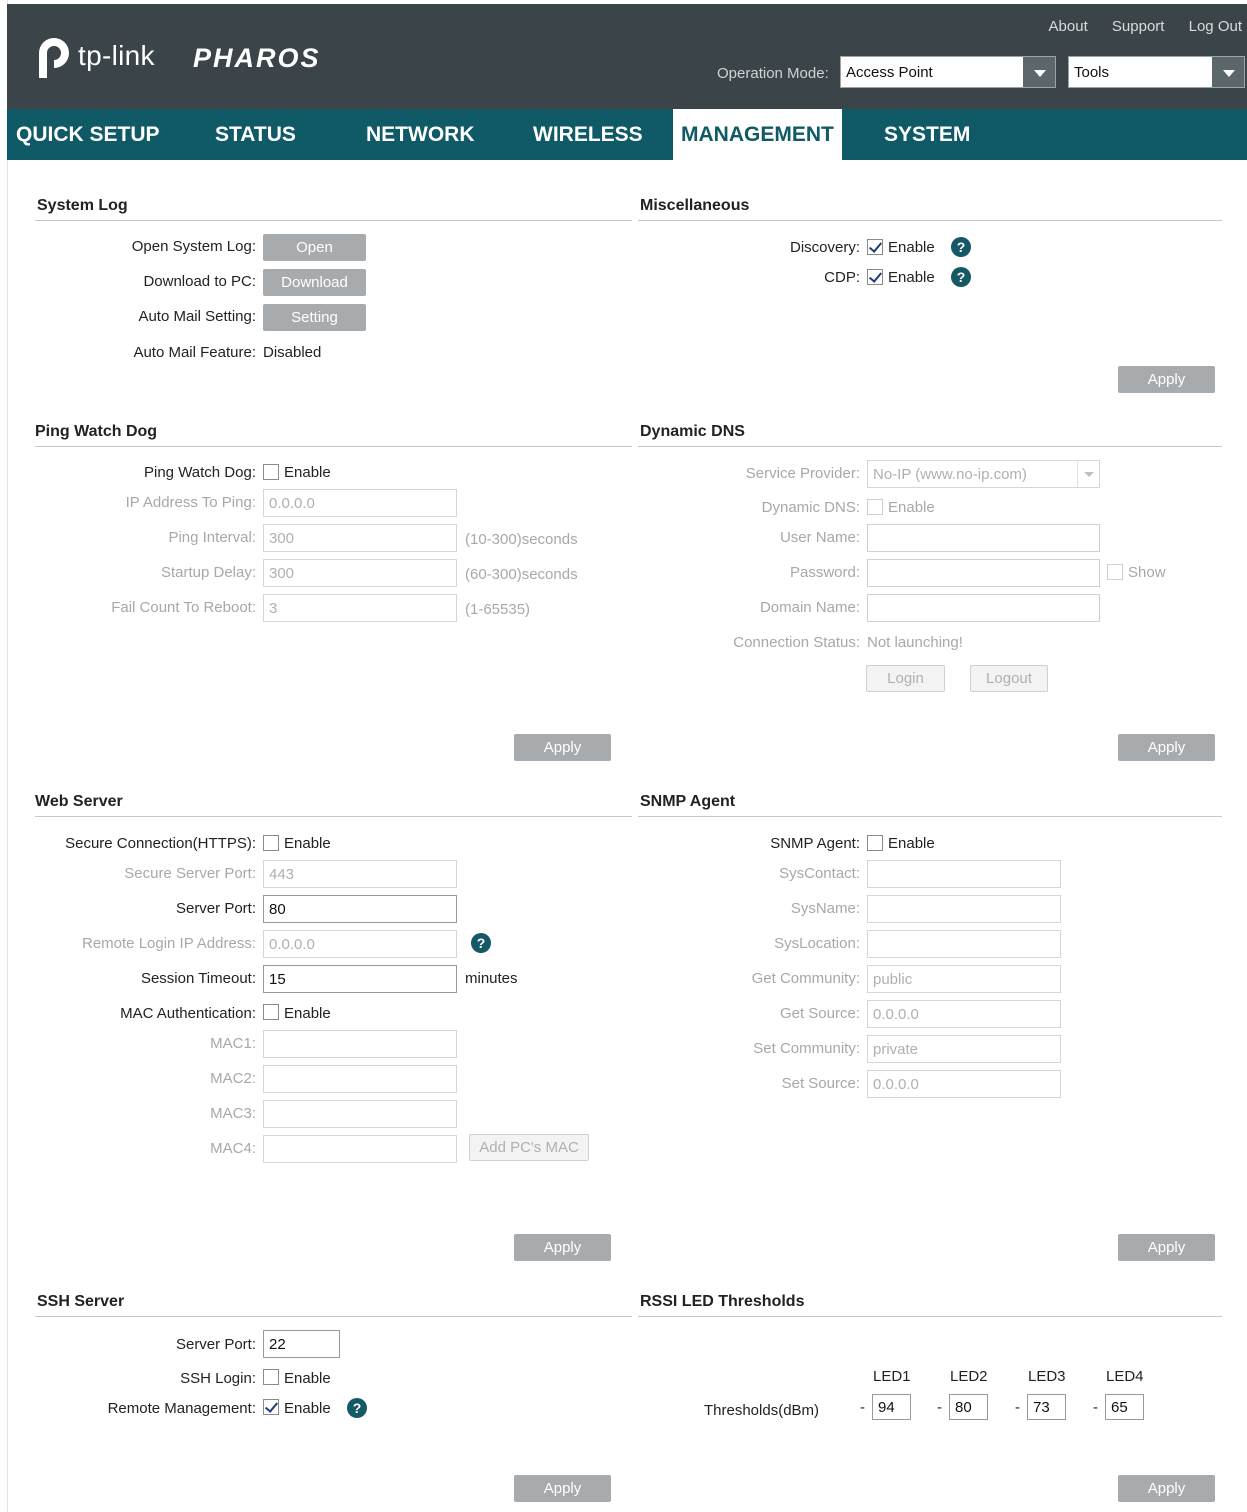  I want to click on startup-delay-hint: (60-300)seconds, so click(521, 574).